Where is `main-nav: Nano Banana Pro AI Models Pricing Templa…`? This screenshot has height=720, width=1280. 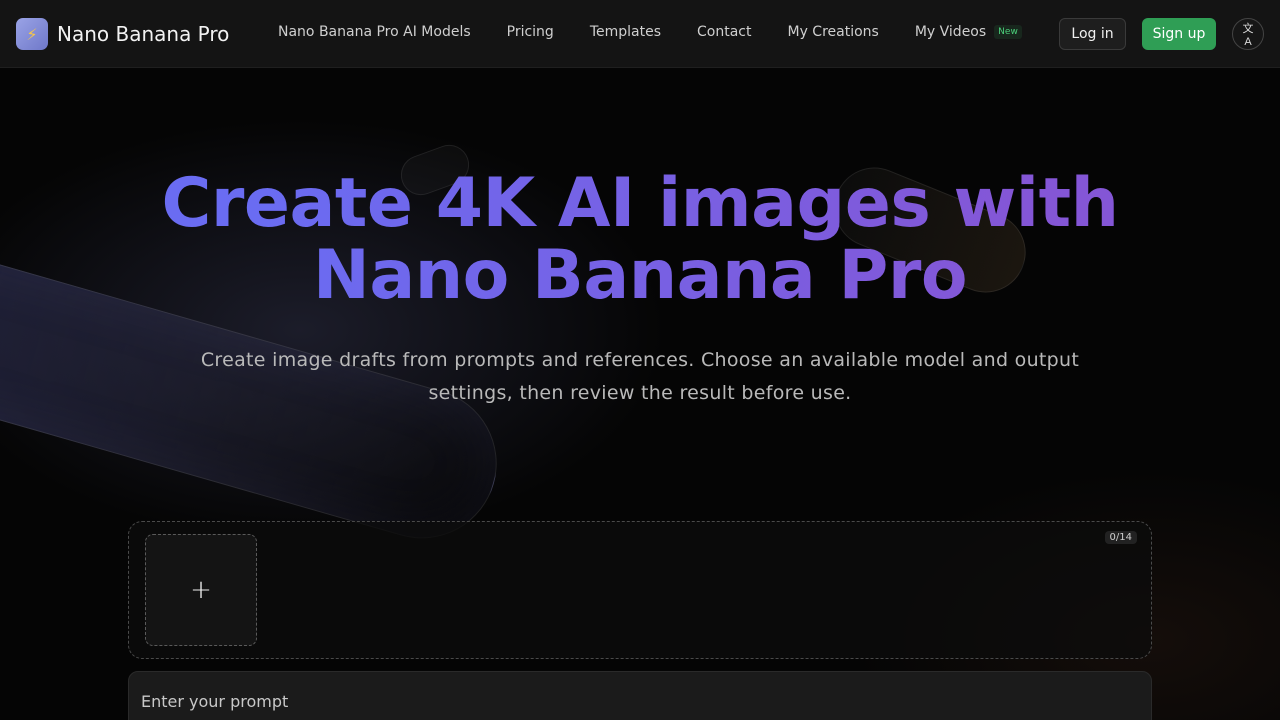 main-nav: Nano Banana Pro AI Models Pricing Templa… is located at coordinates (650, 32).